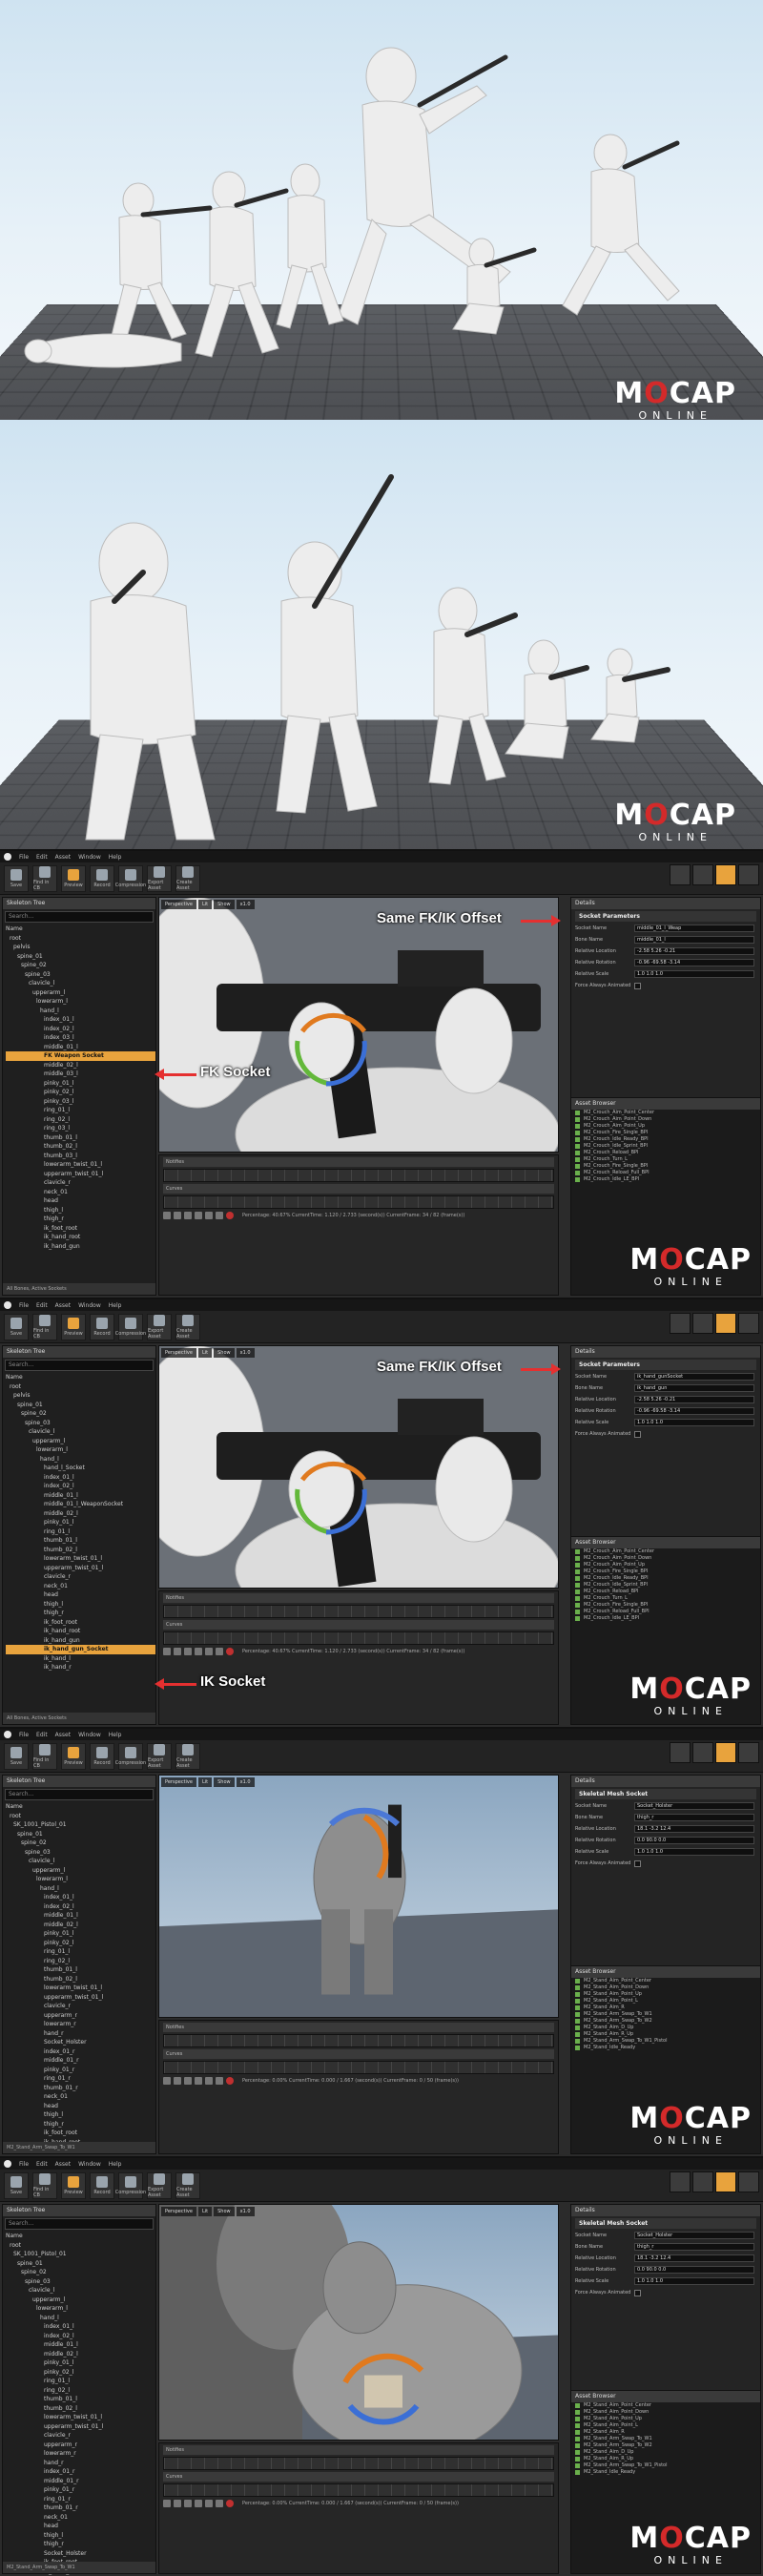 This screenshot has height=2576, width=763. I want to click on bone-tree-row: clavicle_l, so click(80, 1861).